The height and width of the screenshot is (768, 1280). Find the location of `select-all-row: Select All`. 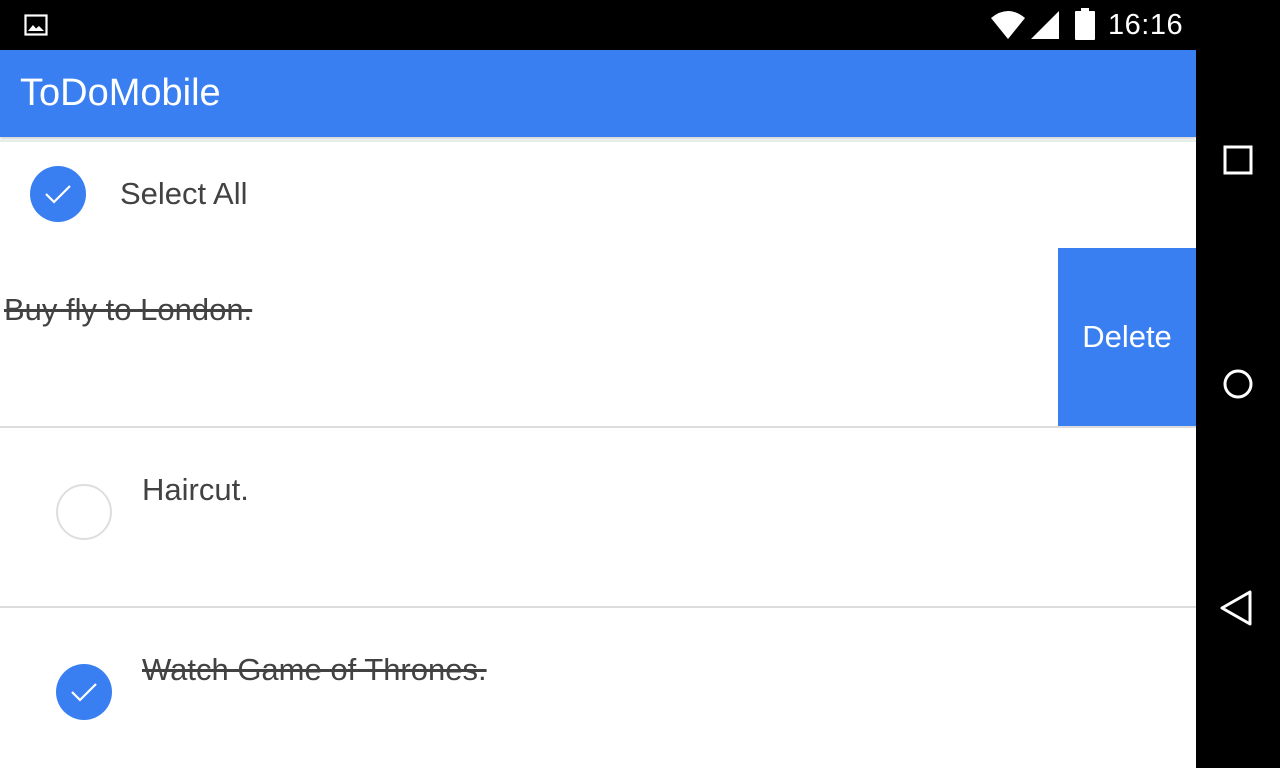

select-all-row: Select All is located at coordinates (598, 195).